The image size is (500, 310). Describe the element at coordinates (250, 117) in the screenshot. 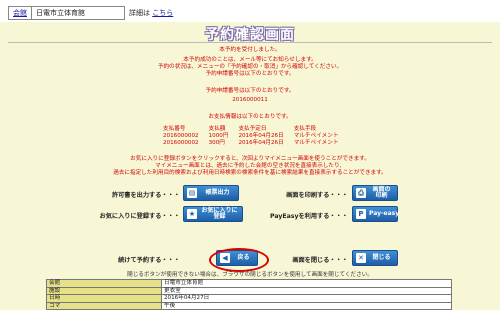

I see `message-payment-info: お支払情報は以下のとおりです。` at that location.